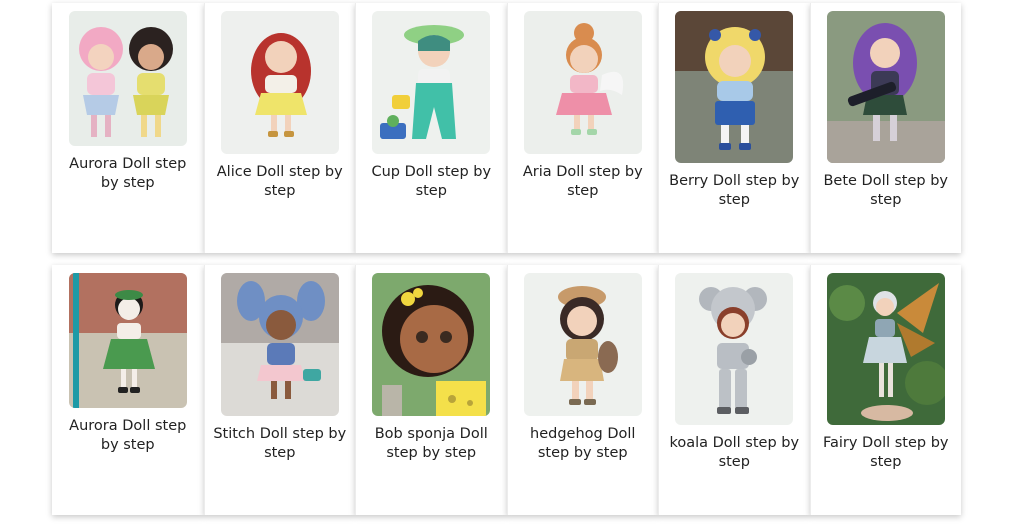 The height and width of the screenshot is (525, 1024). What do you see at coordinates (431, 82) in the screenshot?
I see `cup-doll-image` at bounding box center [431, 82].